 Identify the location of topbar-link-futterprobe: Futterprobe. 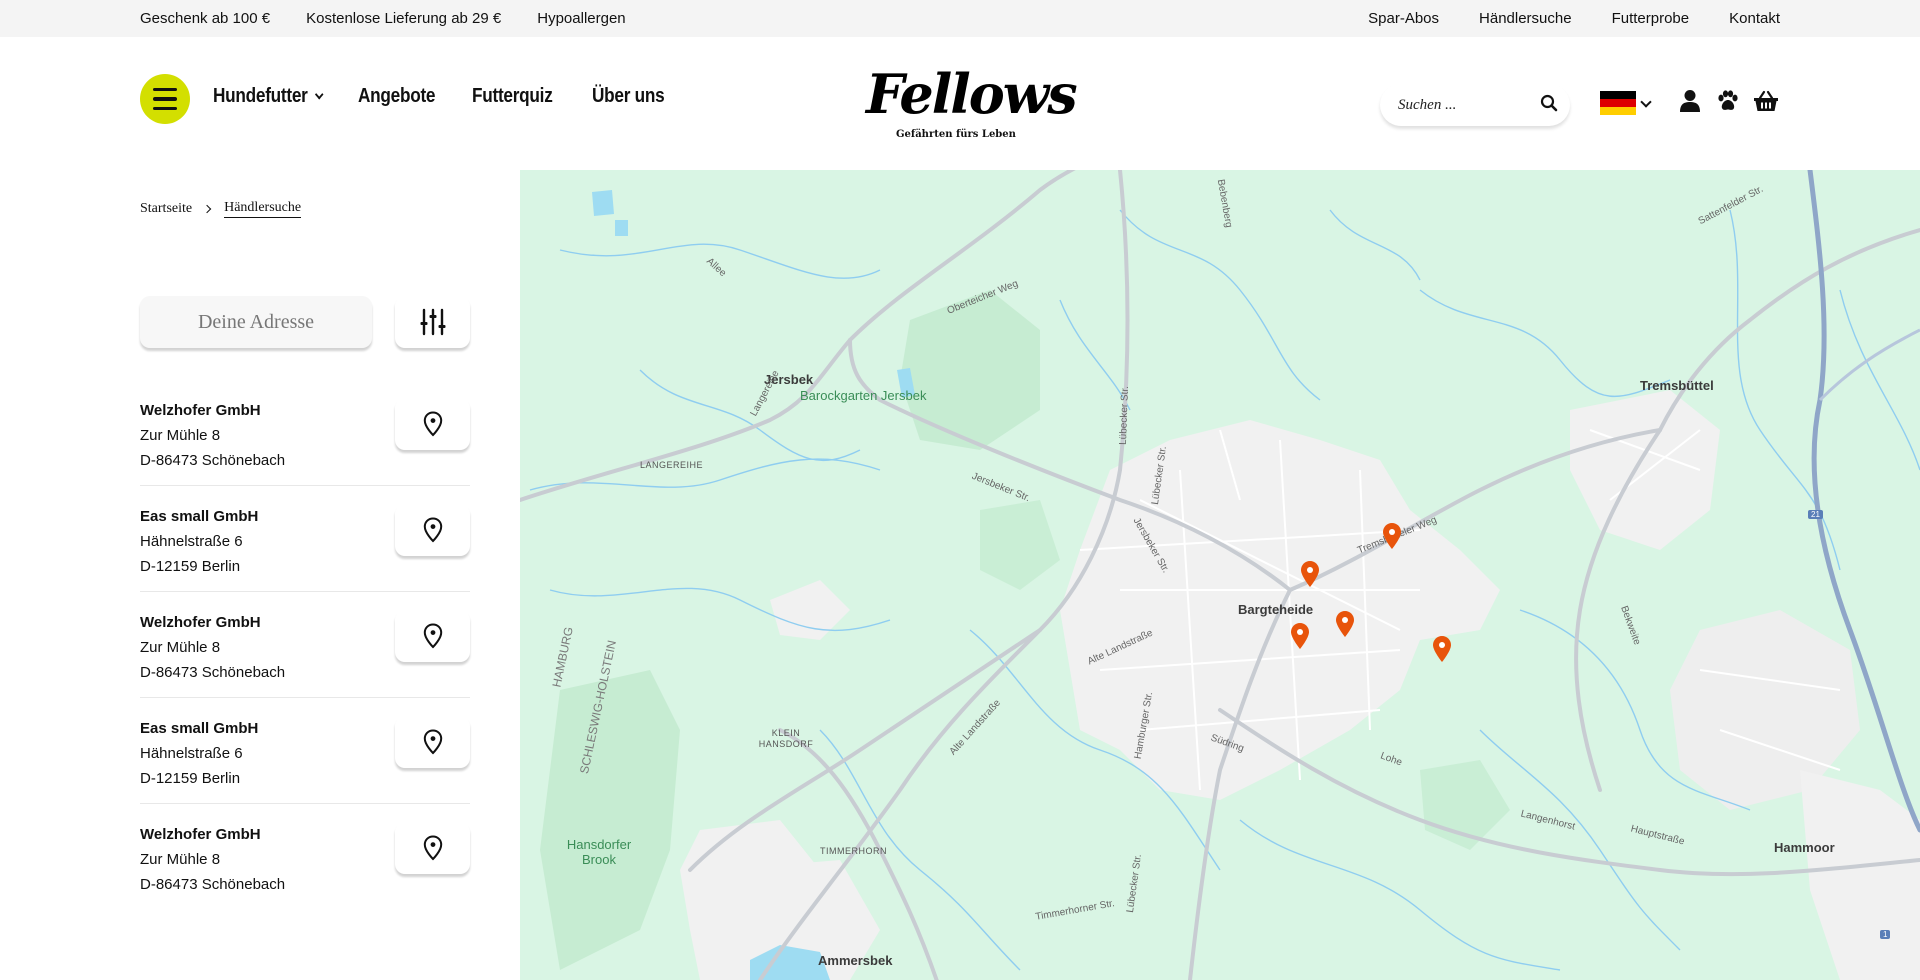
(1651, 18).